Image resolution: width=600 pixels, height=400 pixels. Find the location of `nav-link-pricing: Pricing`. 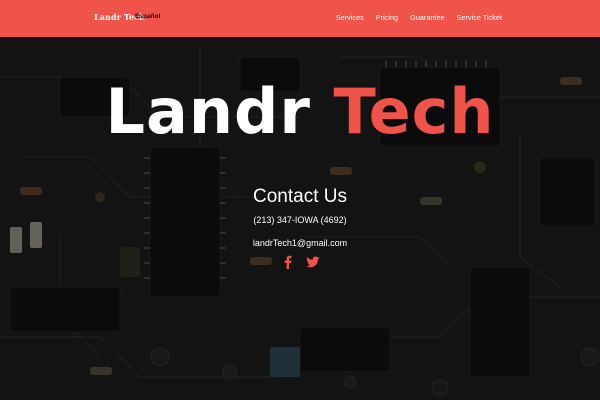

nav-link-pricing: Pricing is located at coordinates (387, 17).